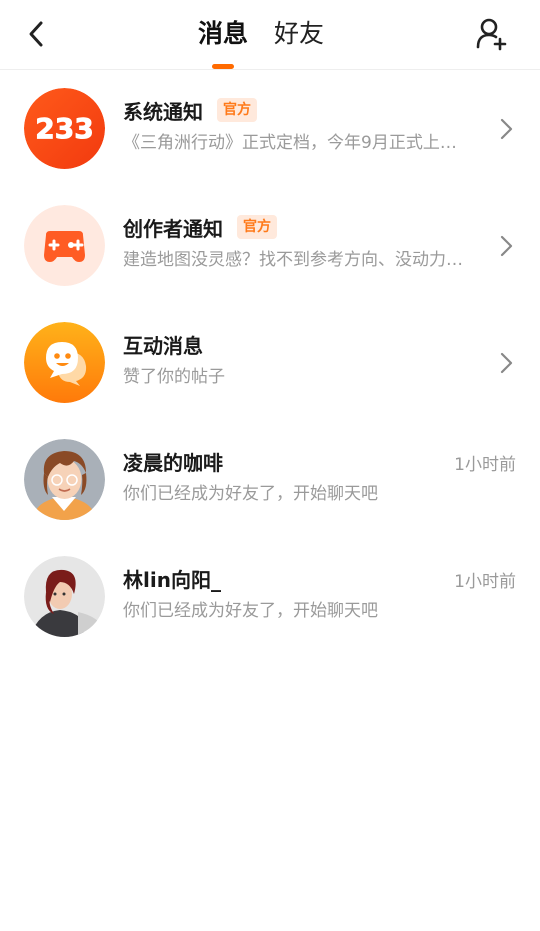 This screenshot has height=931, width=540. I want to click on chat-bubble-icon, so click(64, 362).